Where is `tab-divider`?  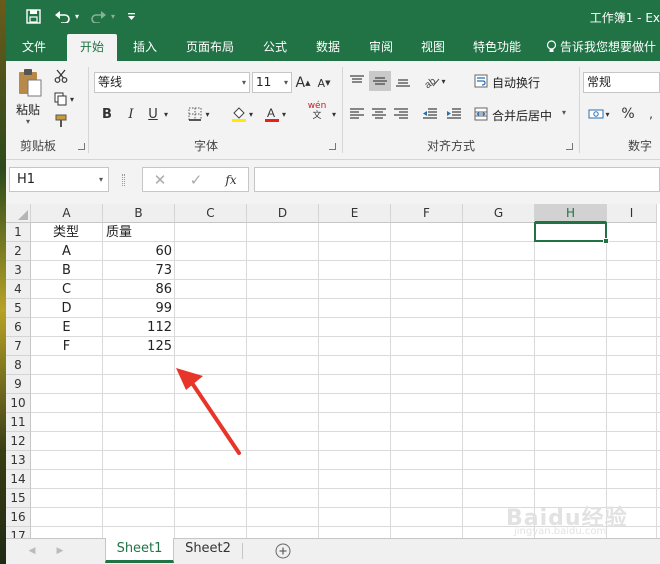 tab-divider is located at coordinates (242, 551).